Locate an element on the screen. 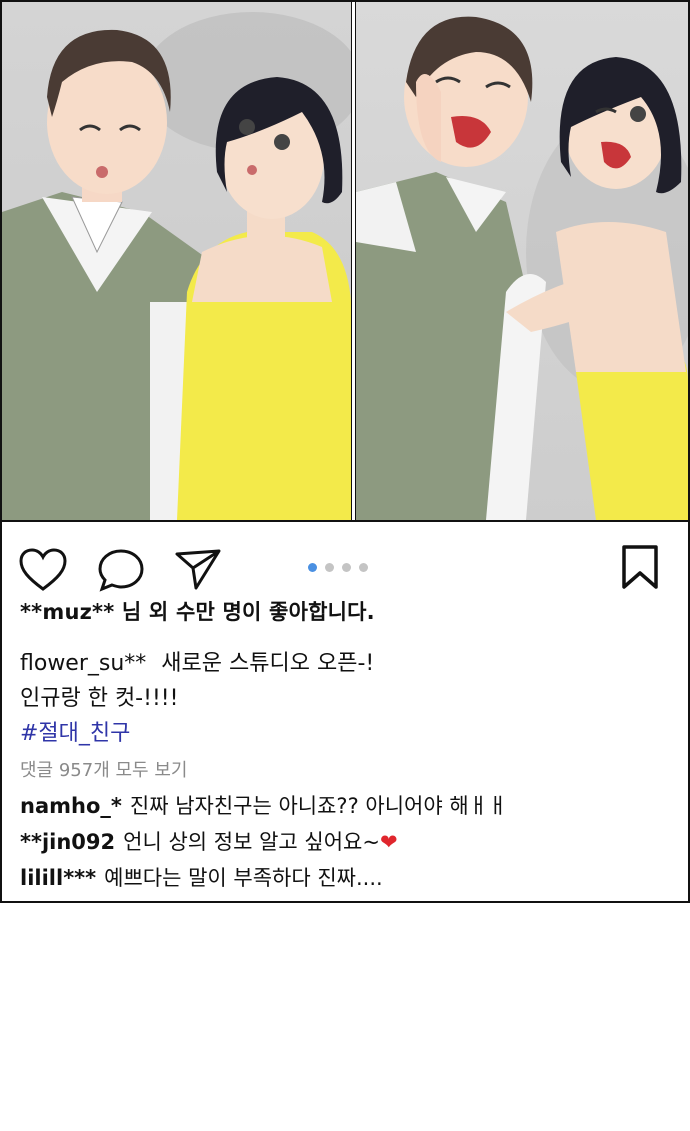  save-button is located at coordinates (640, 569).